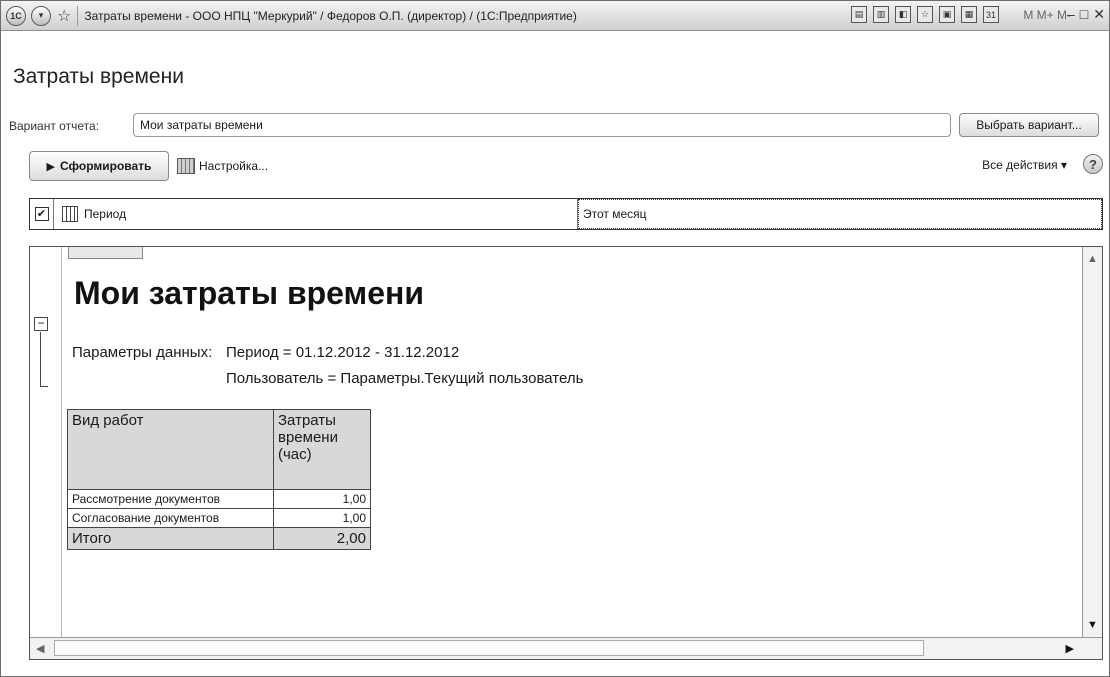 The height and width of the screenshot is (677, 1110). What do you see at coordinates (1092, 442) in the screenshot?
I see `vertical-scrollbar: ▲ ▼` at bounding box center [1092, 442].